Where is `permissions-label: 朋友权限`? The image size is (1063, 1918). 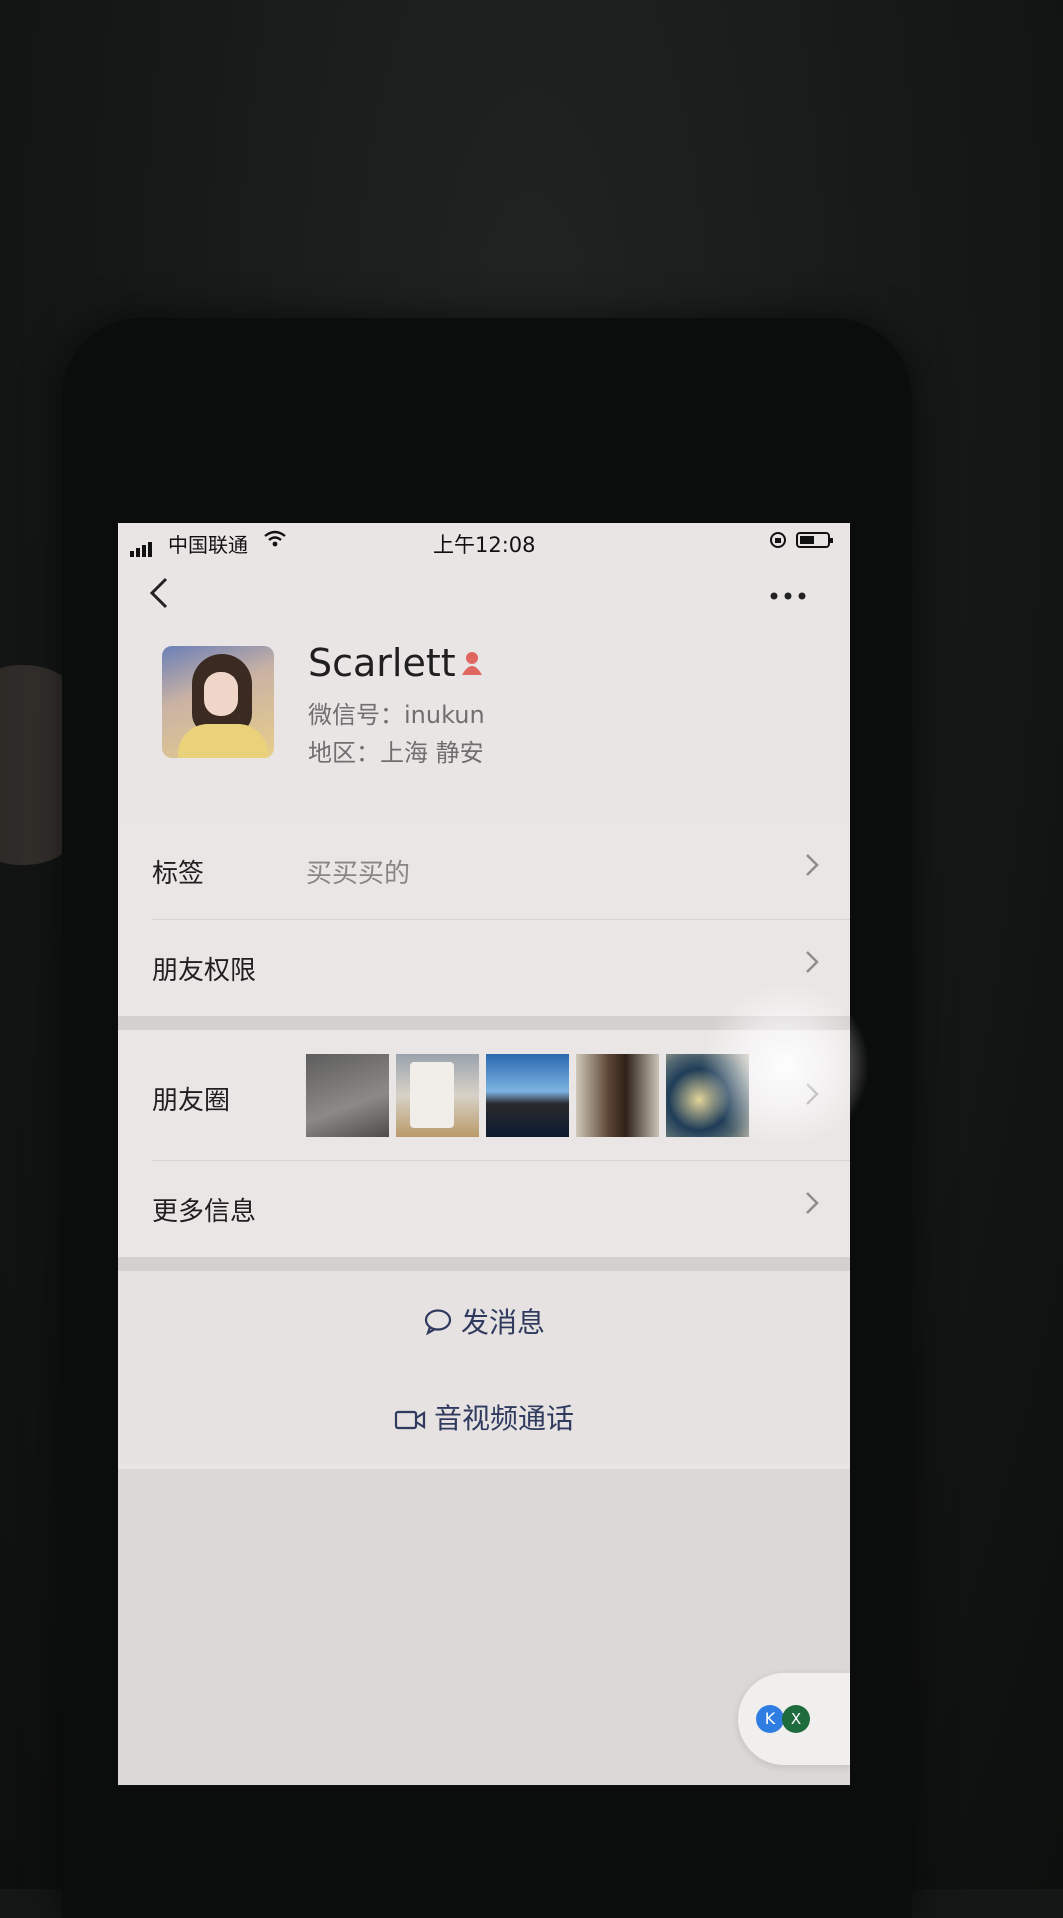 permissions-label: 朋友权限 is located at coordinates (204, 971).